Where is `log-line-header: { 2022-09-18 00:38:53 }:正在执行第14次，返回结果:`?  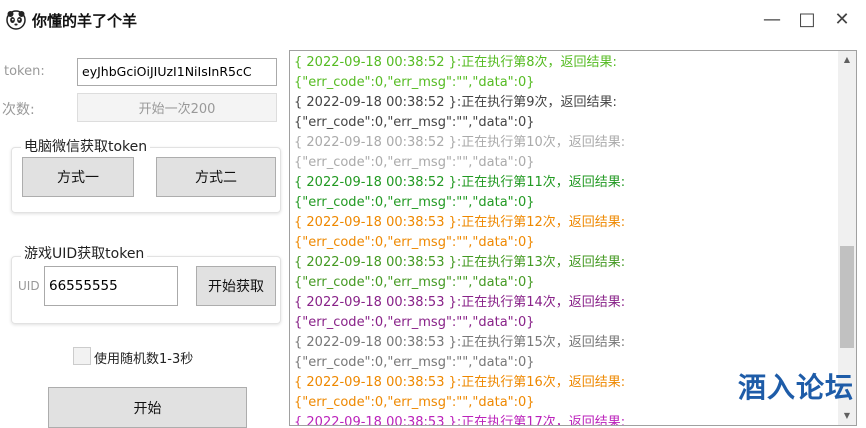 log-line-header: { 2022-09-18 00:38:53 }:正在执行第14次，返回结果: is located at coordinates (460, 302).